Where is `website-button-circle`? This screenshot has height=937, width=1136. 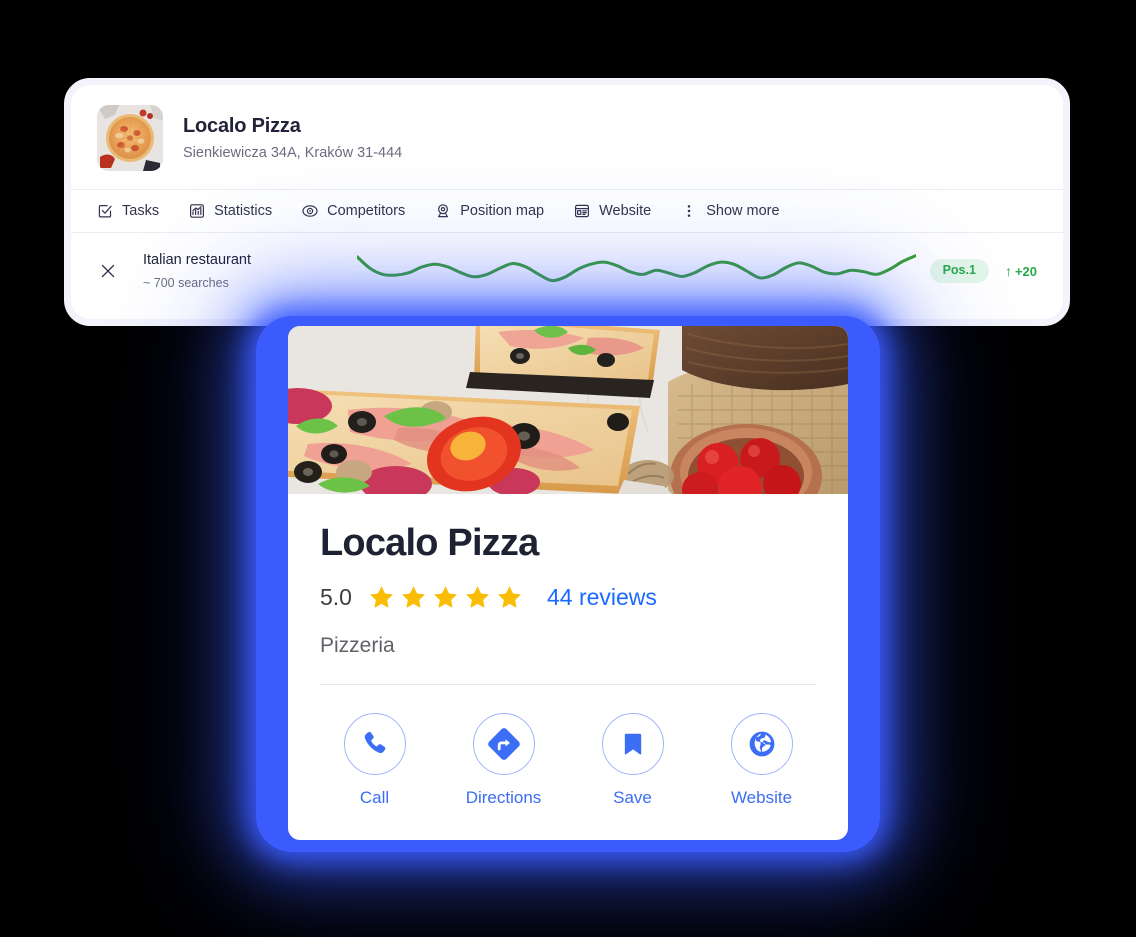 website-button-circle is located at coordinates (761, 744).